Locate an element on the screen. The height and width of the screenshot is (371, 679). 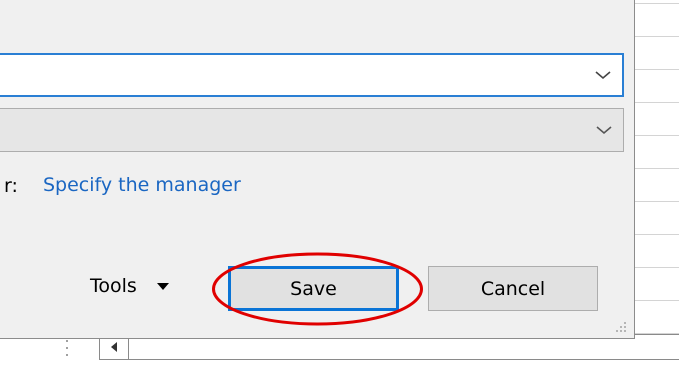
scroll-left-icon is located at coordinates (114, 347).